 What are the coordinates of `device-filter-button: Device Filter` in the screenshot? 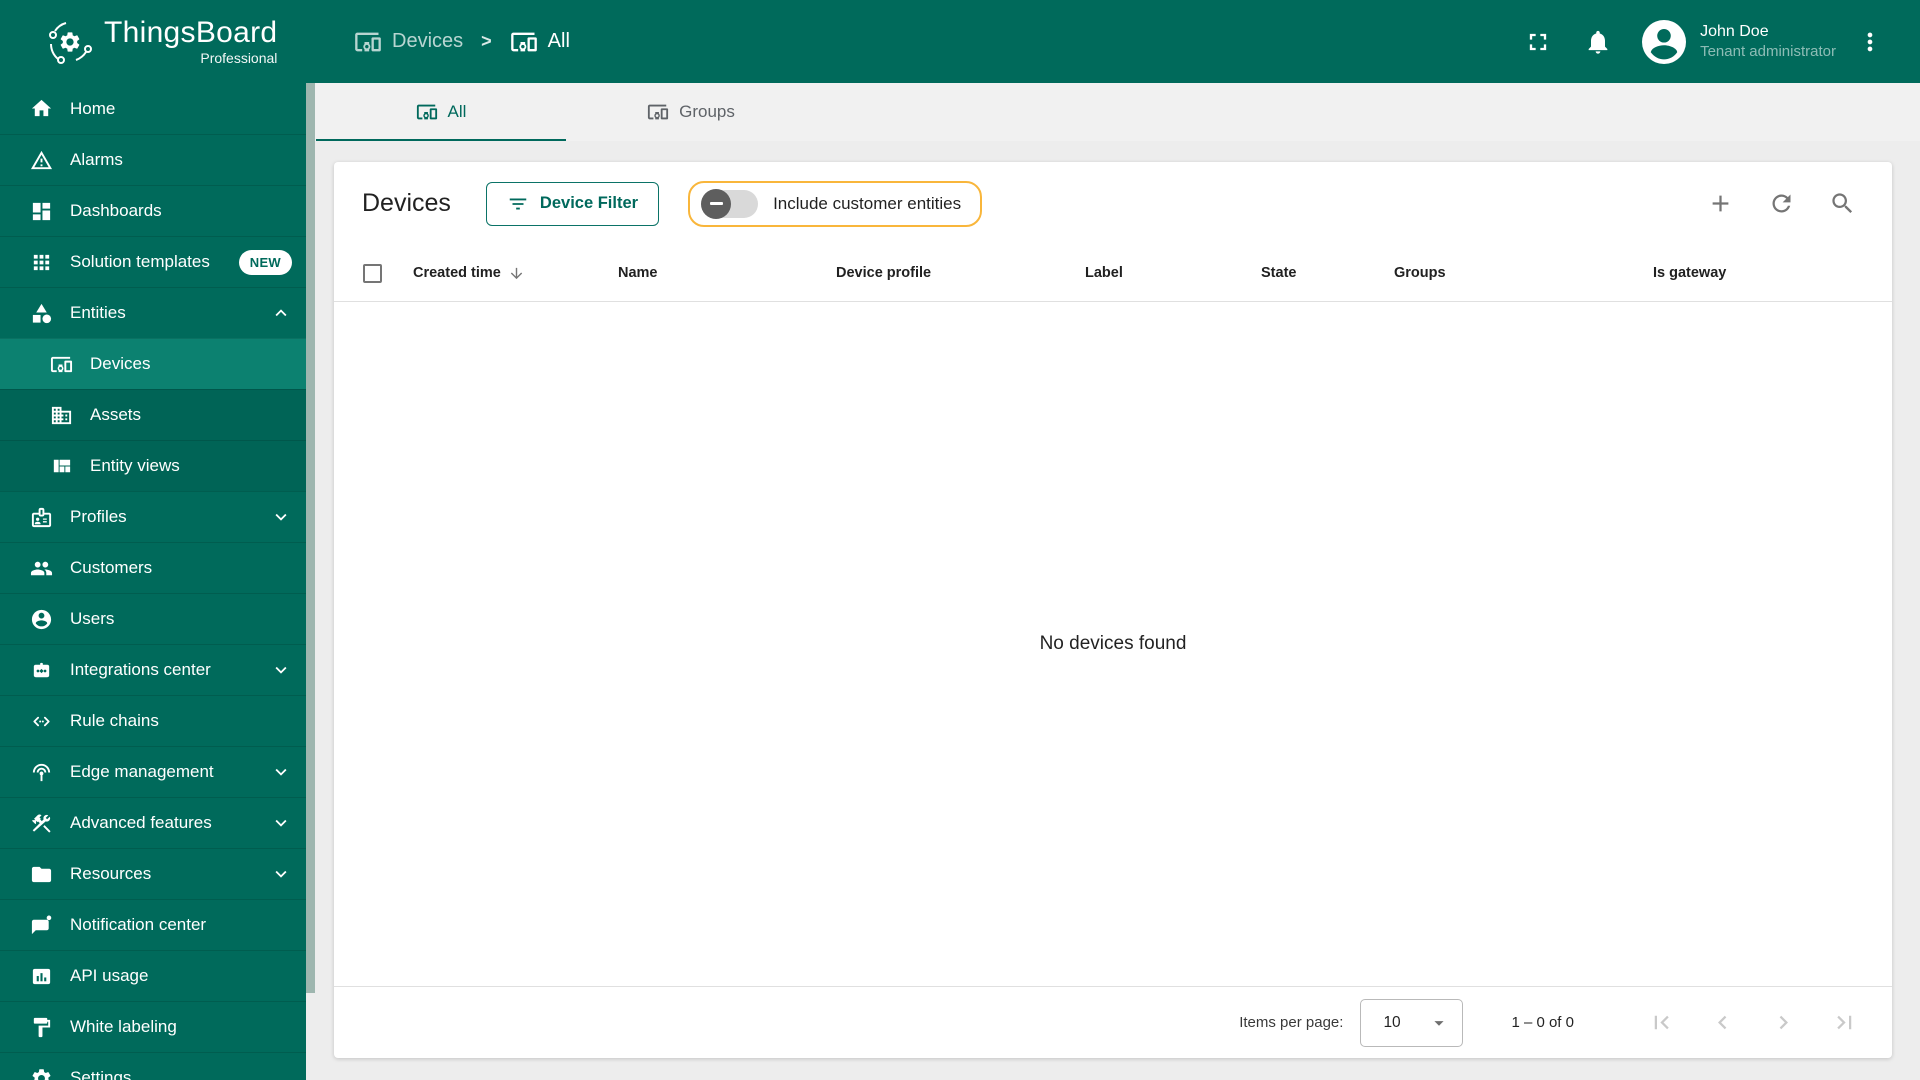 It's located at (572, 203).